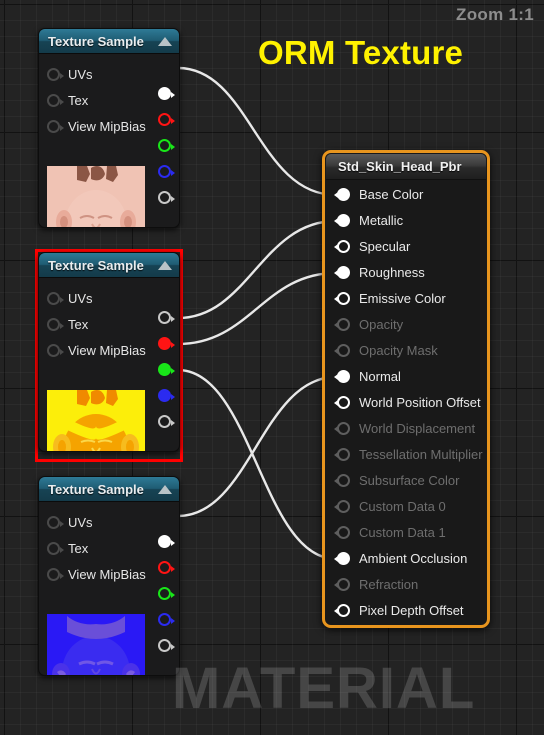  I want to click on node-body-normal: UVs Tex View MipBias, so click(109, 588).